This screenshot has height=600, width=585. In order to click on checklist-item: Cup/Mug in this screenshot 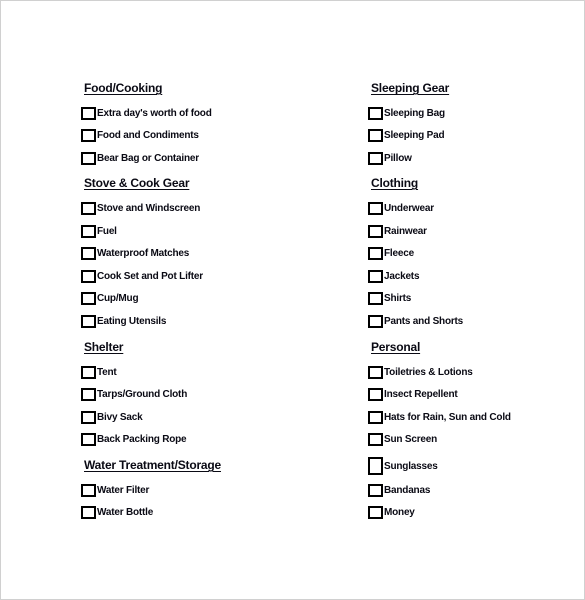, I will do `click(110, 298)`.